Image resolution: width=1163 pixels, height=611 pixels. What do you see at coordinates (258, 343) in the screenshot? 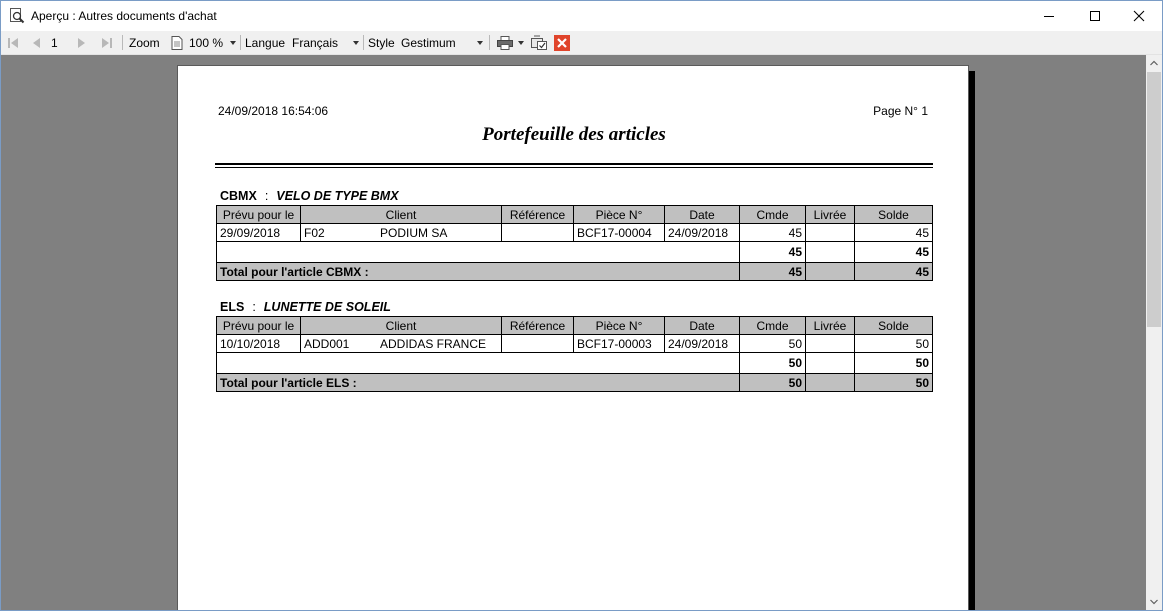
I see `prevu-cell: 10/10/2018` at bounding box center [258, 343].